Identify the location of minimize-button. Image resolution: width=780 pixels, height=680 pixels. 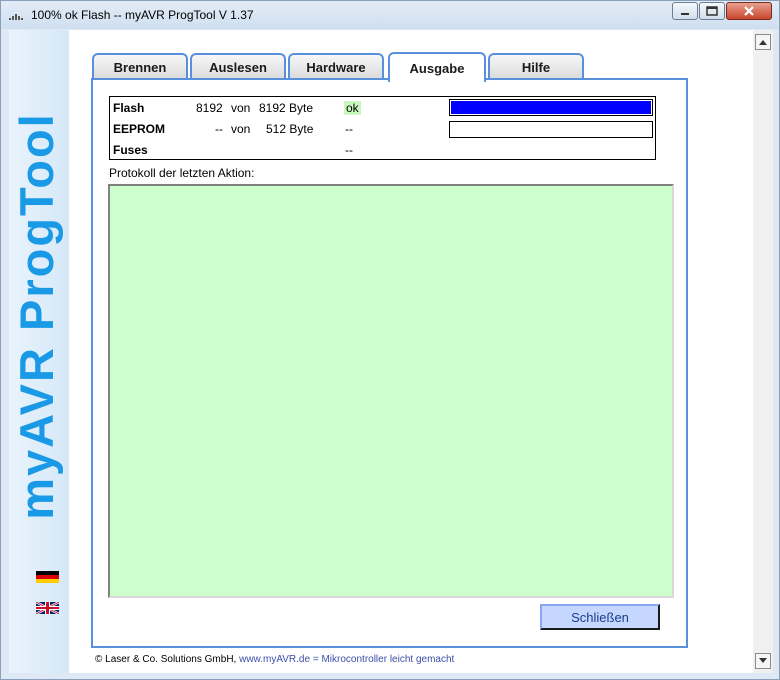
(685, 11).